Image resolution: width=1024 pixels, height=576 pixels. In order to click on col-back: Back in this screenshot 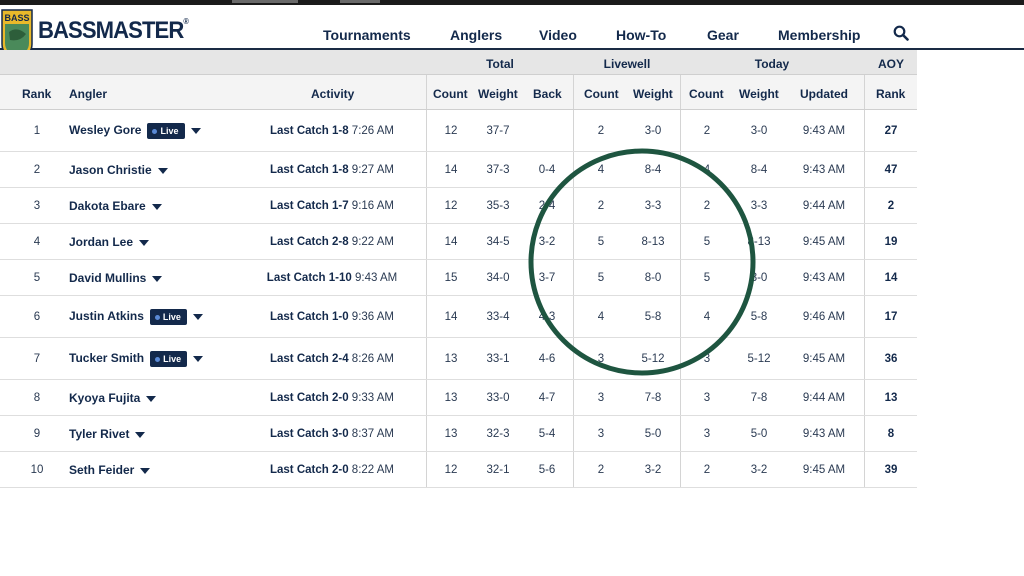, I will do `click(547, 94)`.